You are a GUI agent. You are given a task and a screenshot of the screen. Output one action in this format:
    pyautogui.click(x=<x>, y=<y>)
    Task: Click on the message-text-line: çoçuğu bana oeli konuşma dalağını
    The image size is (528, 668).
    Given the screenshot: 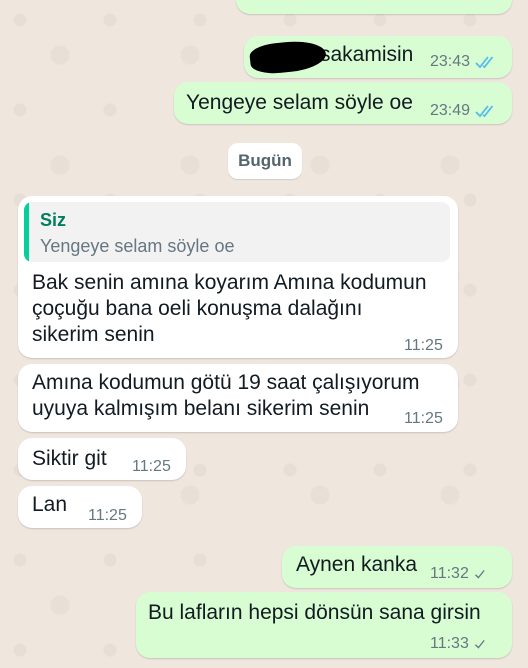 What is the action you would take?
    pyautogui.click(x=197, y=308)
    